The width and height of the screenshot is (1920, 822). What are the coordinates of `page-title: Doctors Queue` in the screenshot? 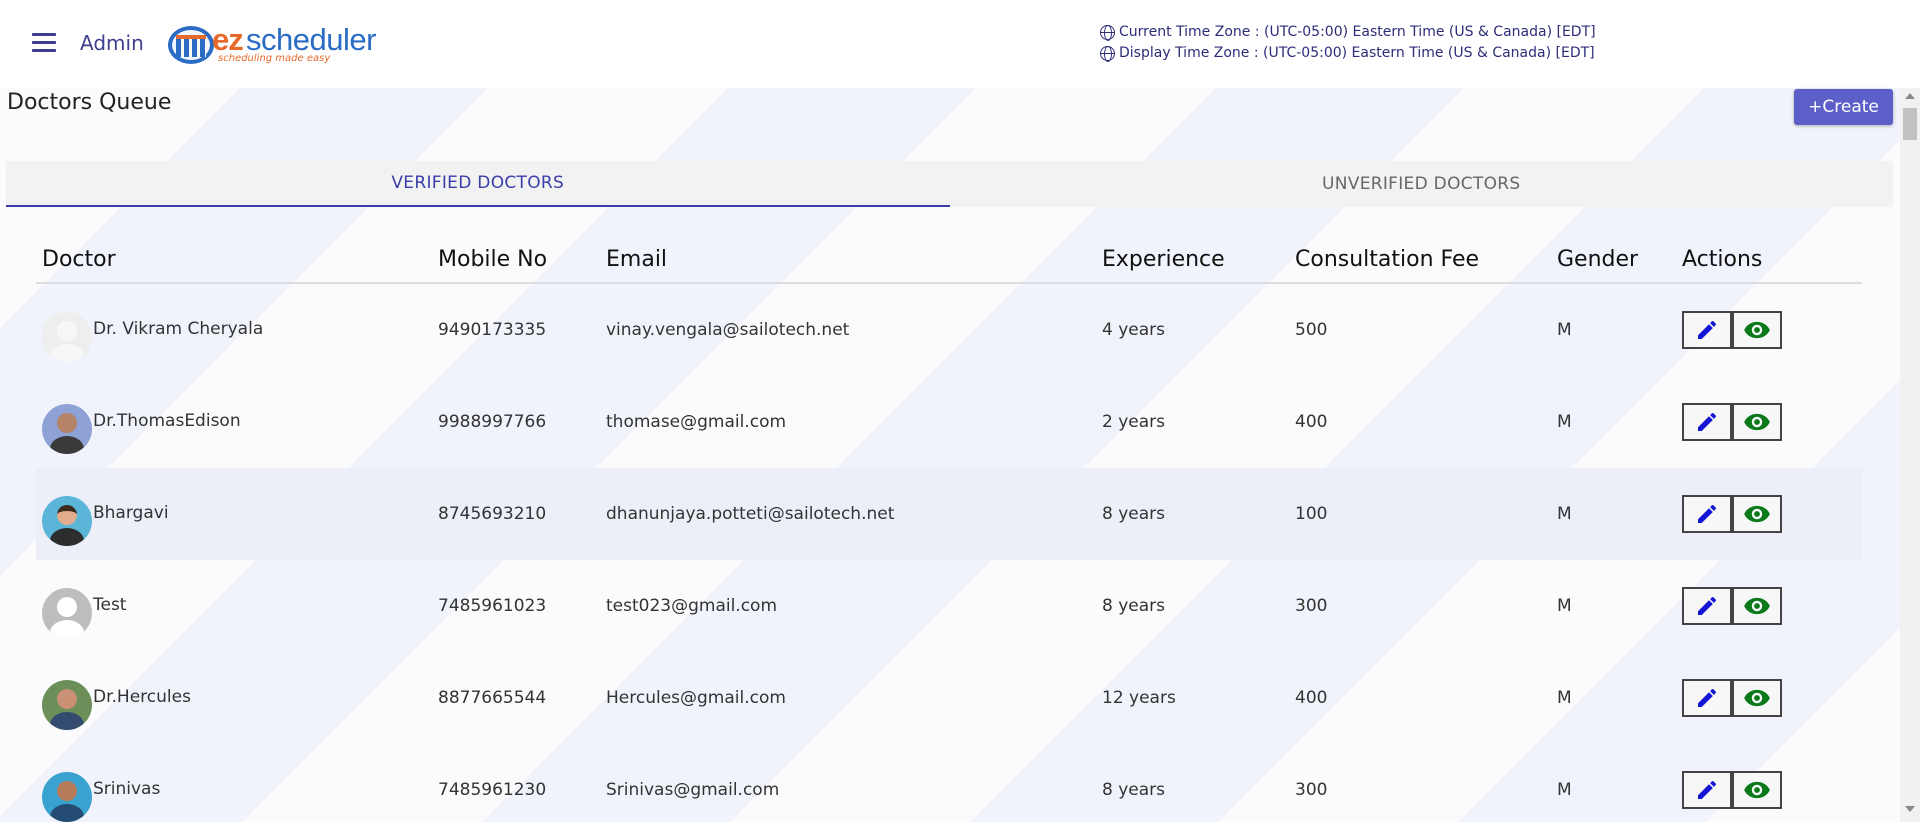 It's located at (89, 102).